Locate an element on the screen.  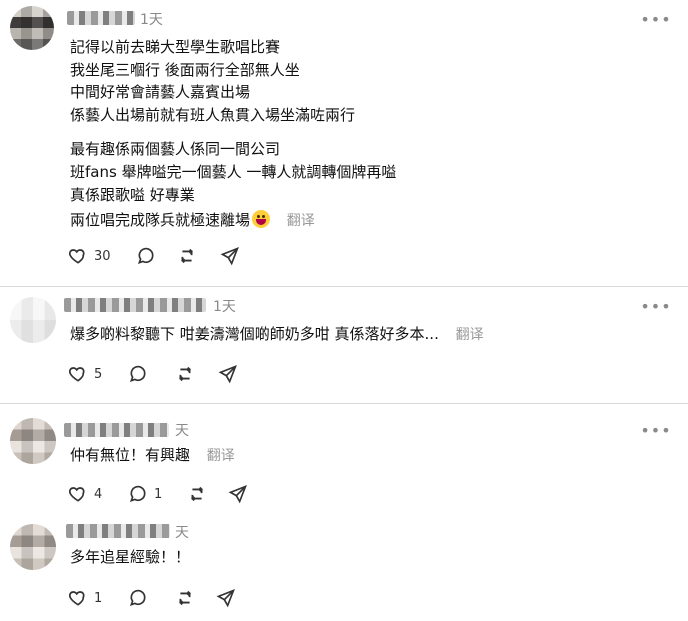
like-count: 1 is located at coordinates (98, 598).